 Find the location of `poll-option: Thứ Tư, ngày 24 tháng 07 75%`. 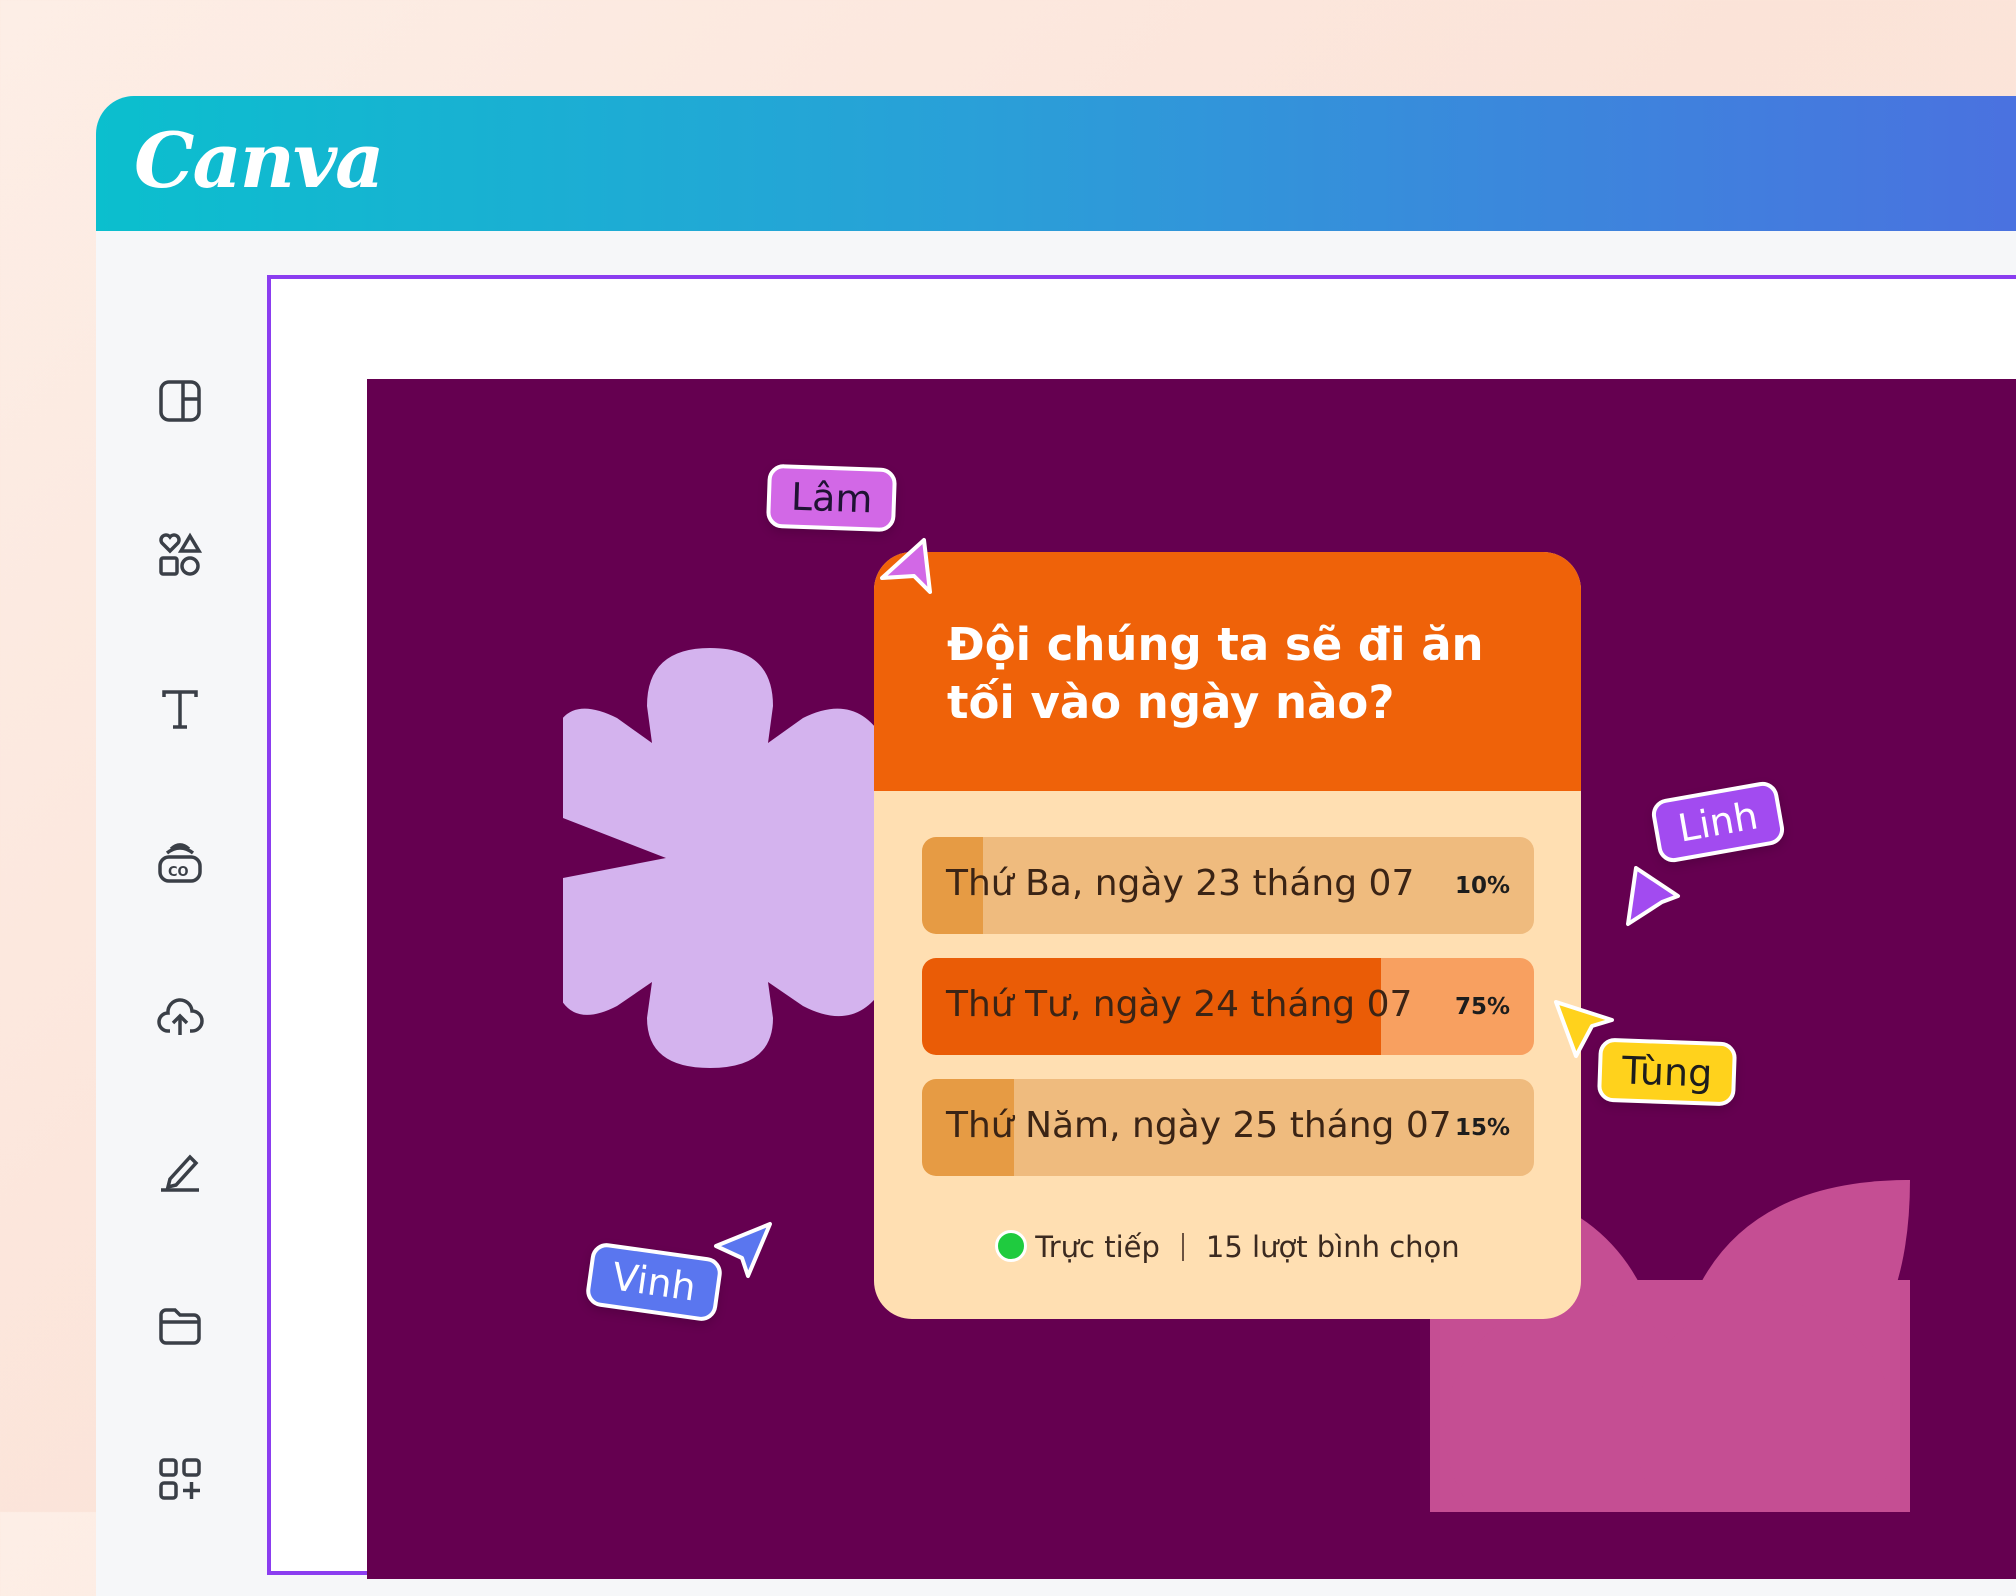

poll-option: Thứ Tư, ngày 24 tháng 07 75% is located at coordinates (1228, 1006).